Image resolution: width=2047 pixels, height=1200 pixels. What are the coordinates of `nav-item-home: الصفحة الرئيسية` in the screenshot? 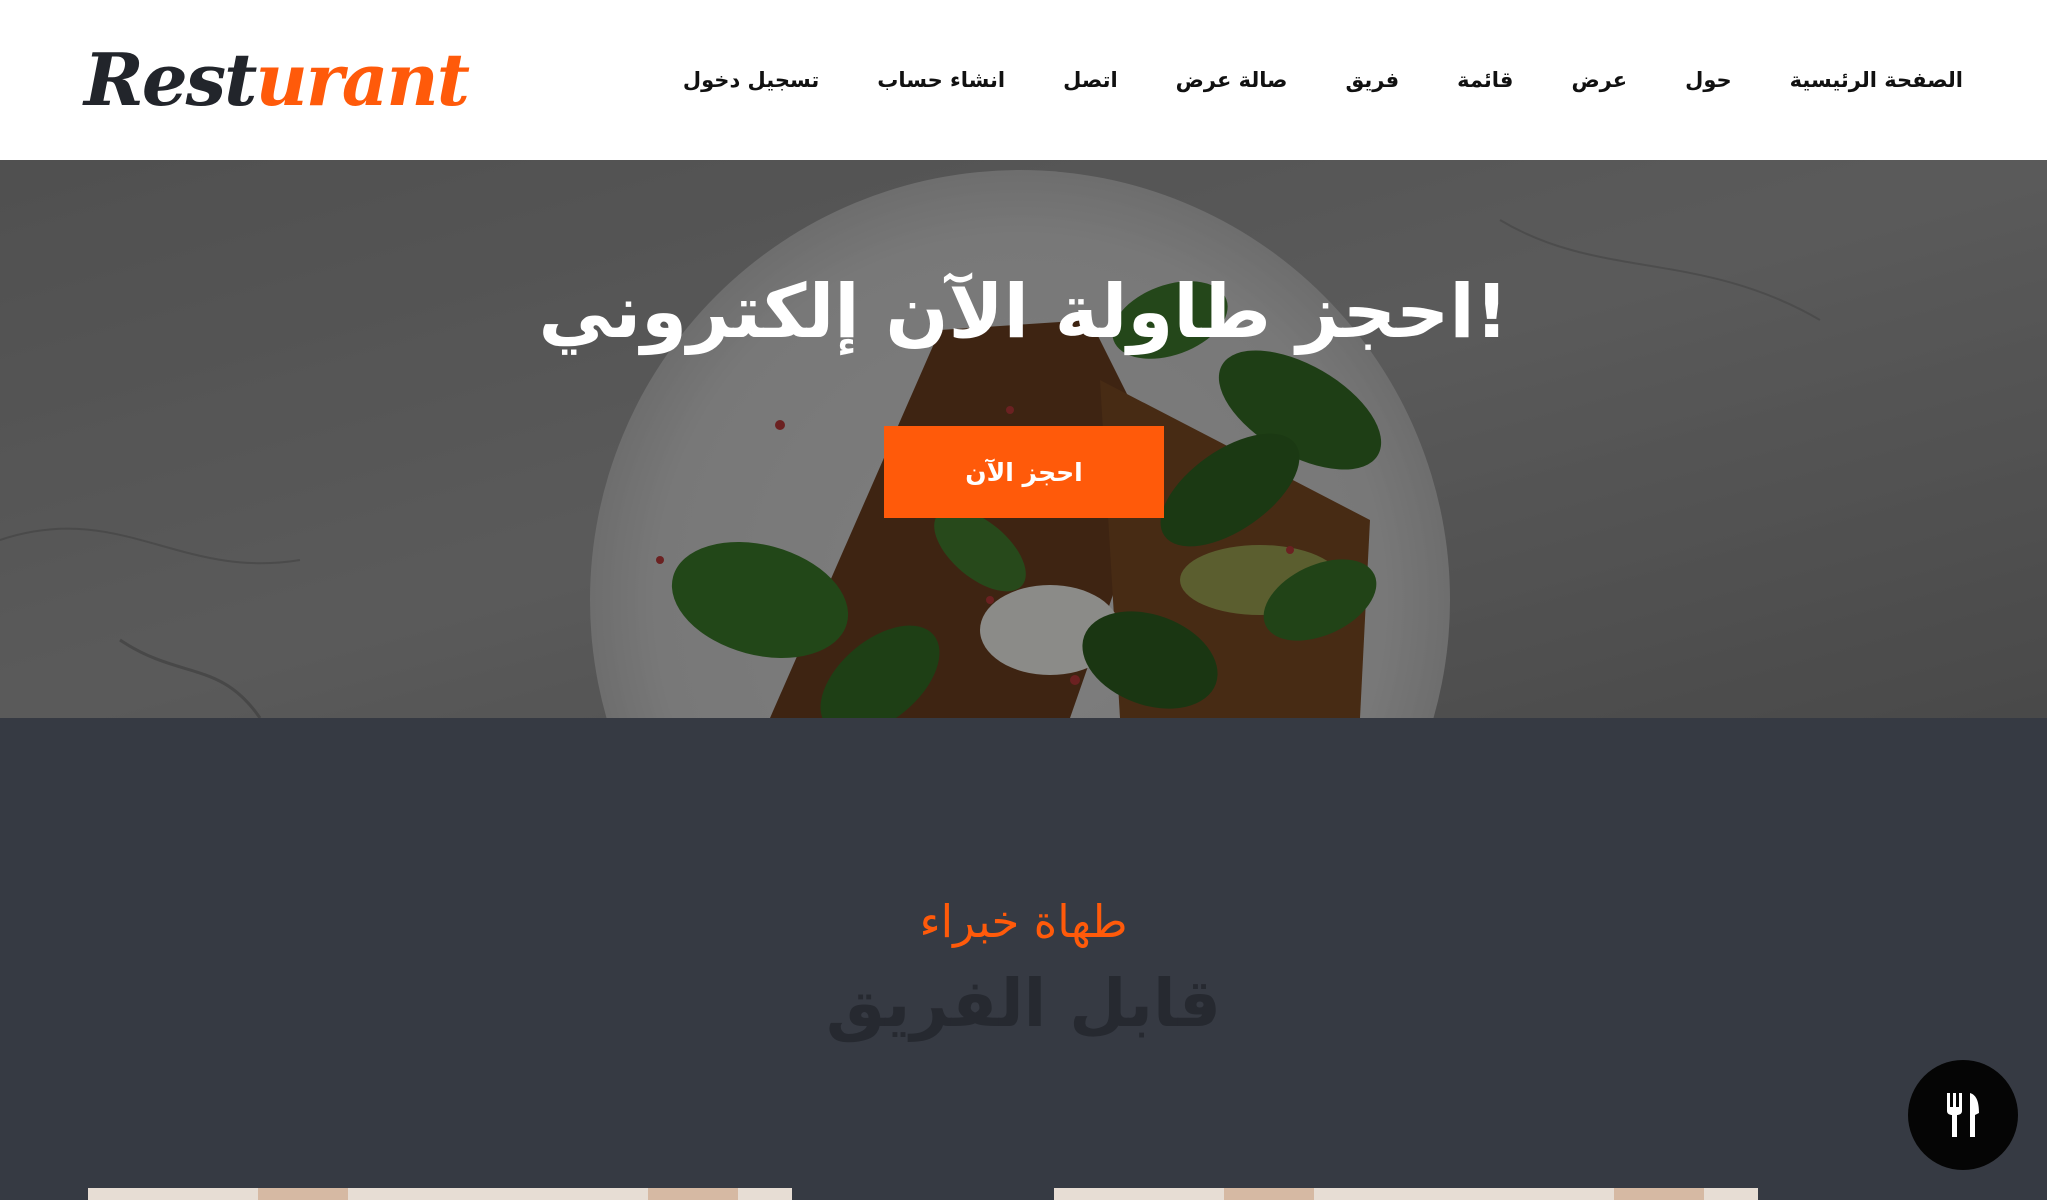 It's located at (1876, 80).